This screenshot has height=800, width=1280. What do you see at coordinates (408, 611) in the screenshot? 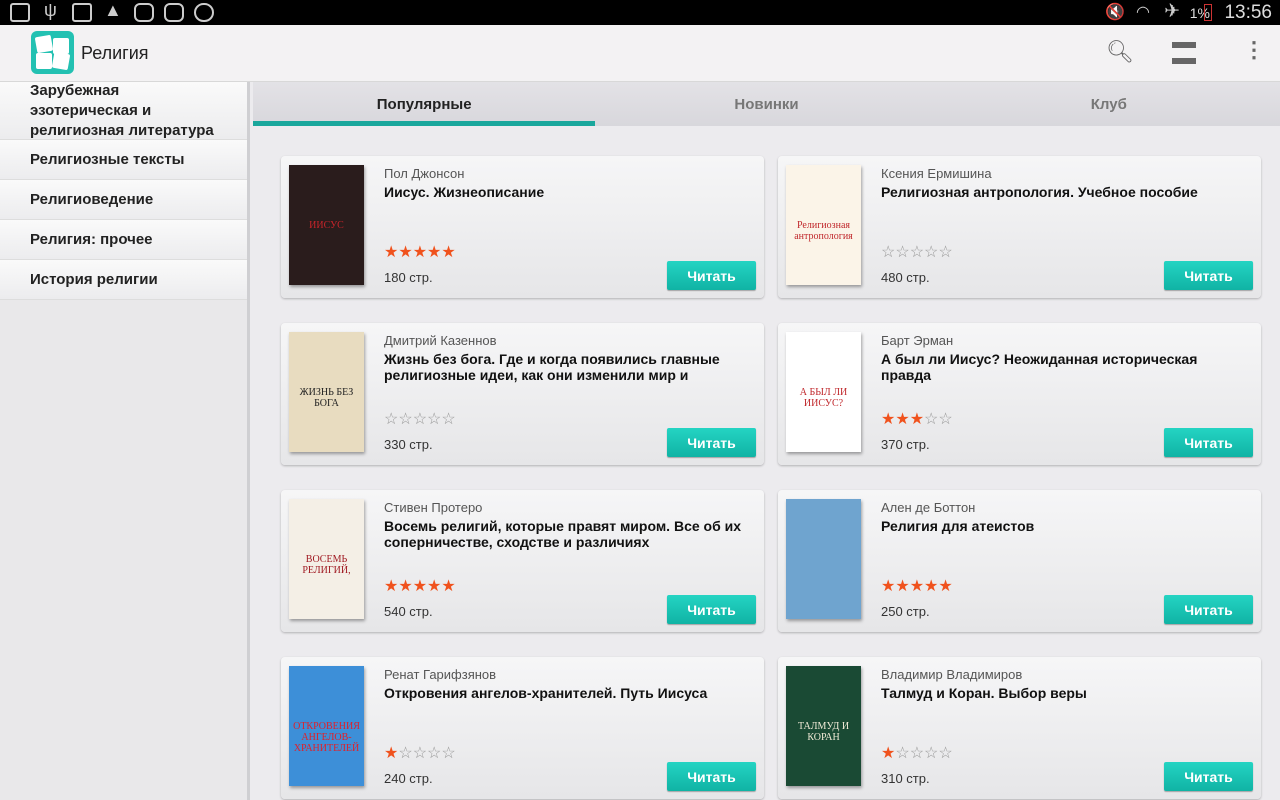
I see `page-count: 540 стр.` at bounding box center [408, 611].